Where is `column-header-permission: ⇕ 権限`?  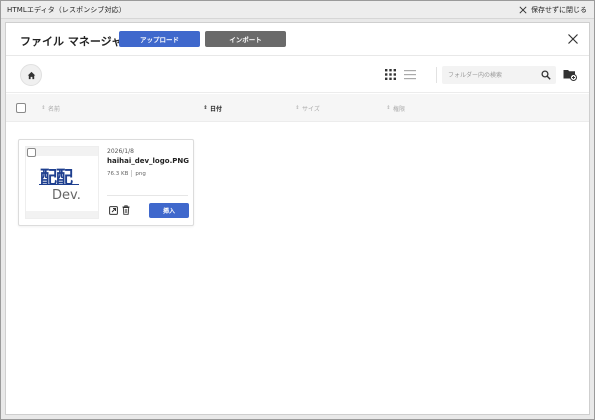 column-header-permission: ⇕ 権限 is located at coordinates (396, 109).